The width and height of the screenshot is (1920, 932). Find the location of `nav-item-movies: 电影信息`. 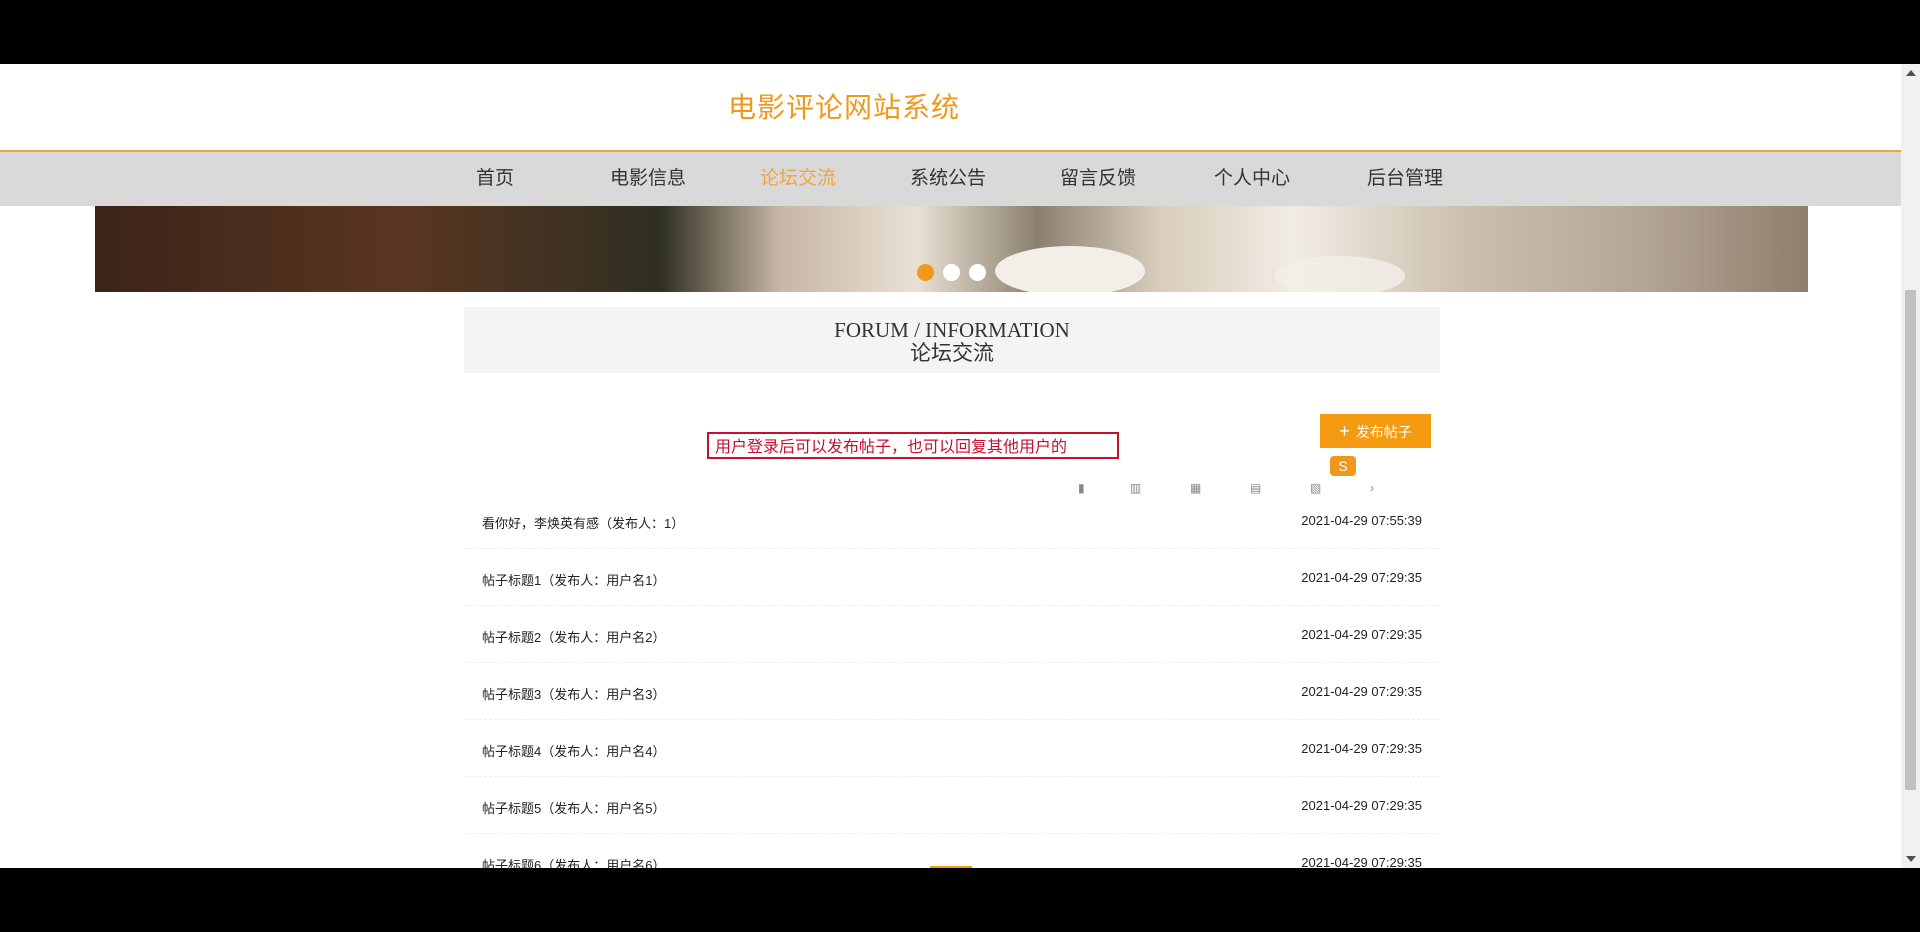

nav-item-movies: 电影信息 is located at coordinates (648, 179).